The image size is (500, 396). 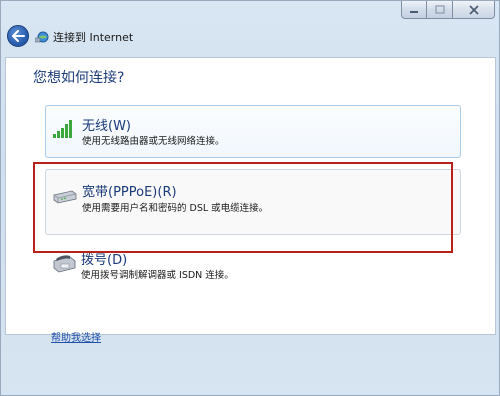 I want to click on back-arrow-icon, so click(x=18, y=36).